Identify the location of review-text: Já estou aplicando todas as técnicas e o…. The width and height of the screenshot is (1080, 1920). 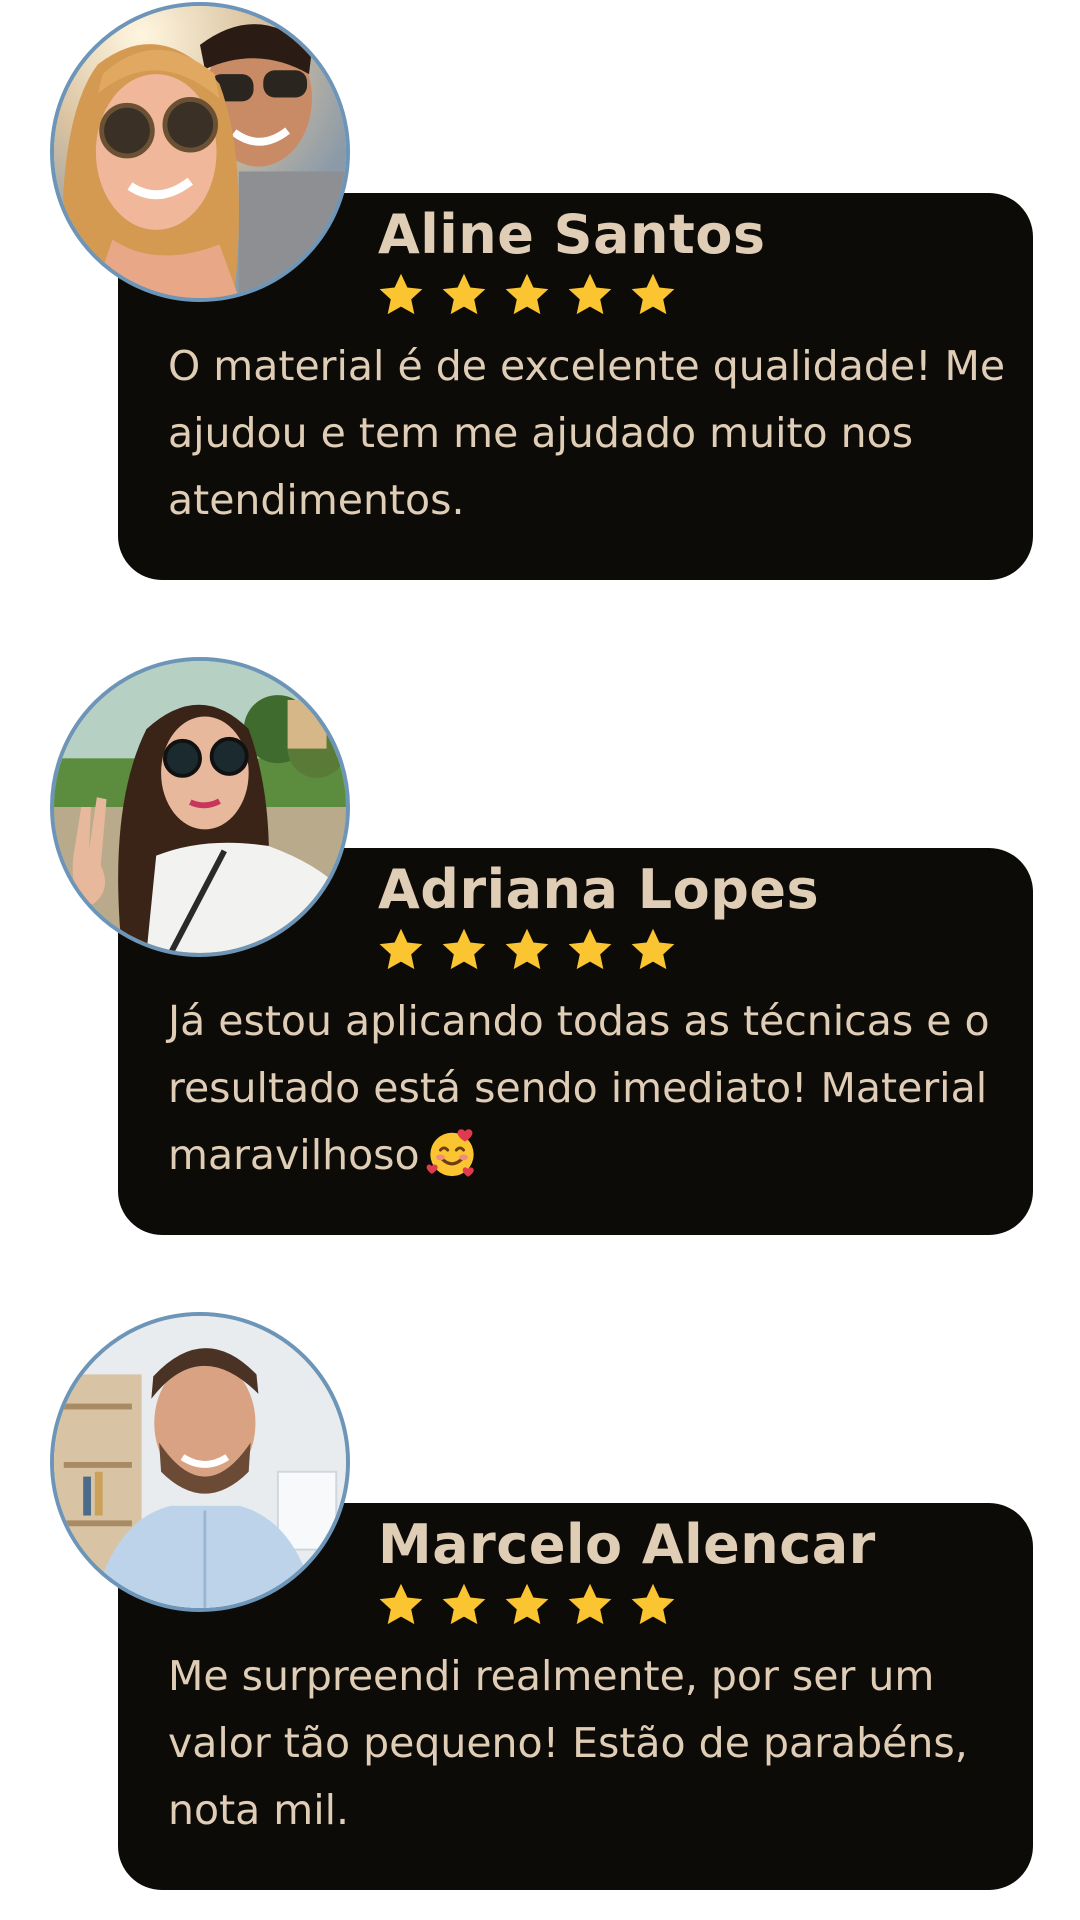
(598, 1088).